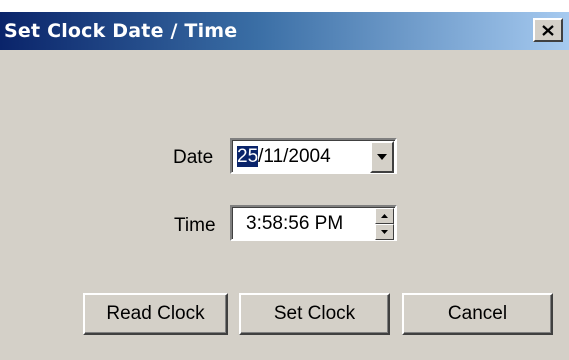 This screenshot has width=569, height=360. What do you see at coordinates (477, 314) in the screenshot?
I see `cancel-button: Cancel` at bounding box center [477, 314].